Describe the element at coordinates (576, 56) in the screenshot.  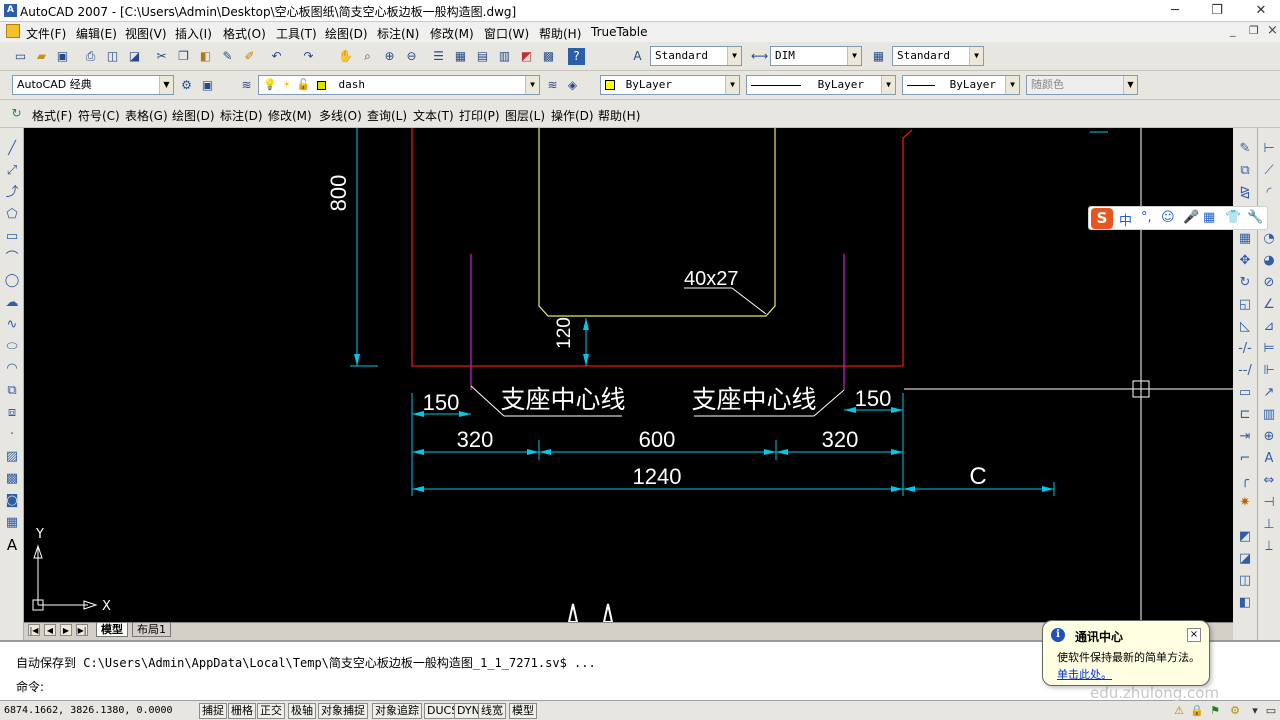
I see `help-icon: ?` at that location.